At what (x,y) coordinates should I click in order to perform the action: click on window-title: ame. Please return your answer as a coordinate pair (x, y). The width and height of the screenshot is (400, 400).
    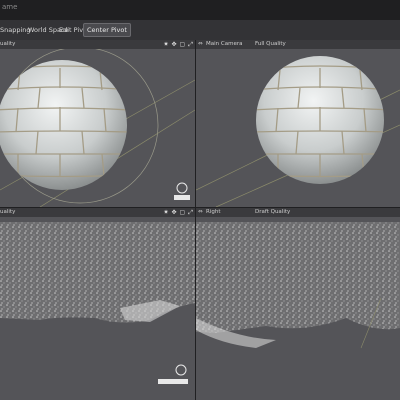
    Looking at the image, I should click on (10, 7).